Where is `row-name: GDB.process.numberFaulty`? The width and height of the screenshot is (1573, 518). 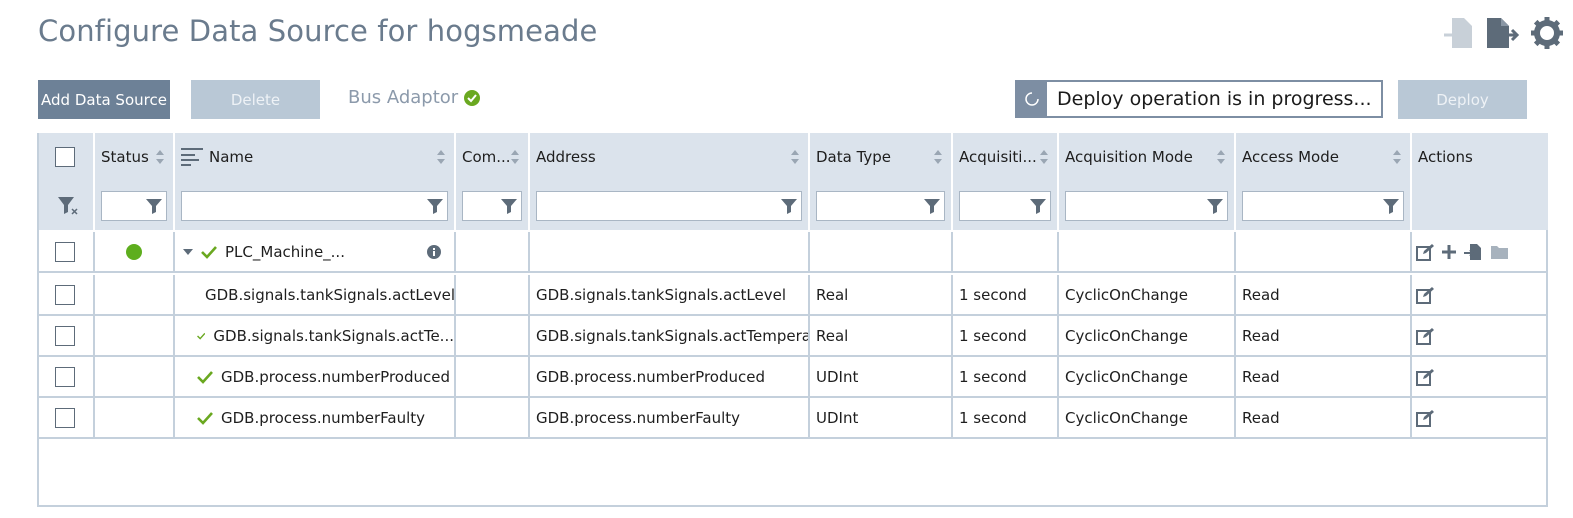
row-name: GDB.process.numberFaulty is located at coordinates (323, 417).